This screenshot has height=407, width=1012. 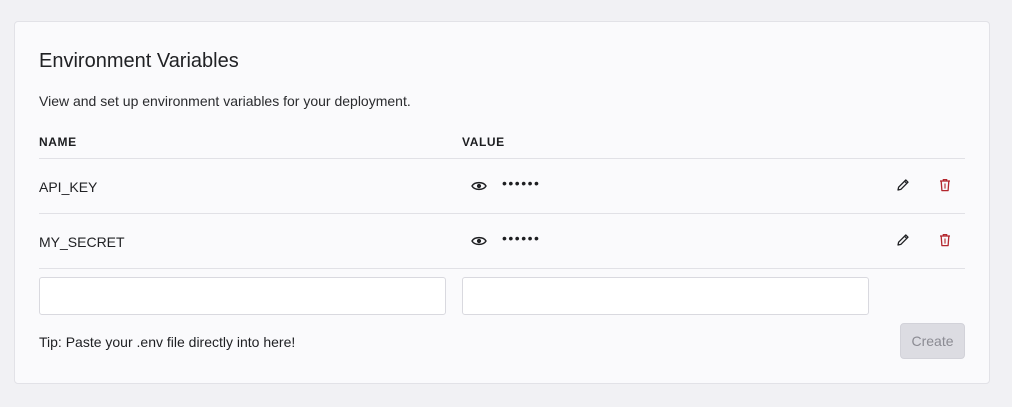 I want to click on new-variable-value-input, so click(x=665, y=296).